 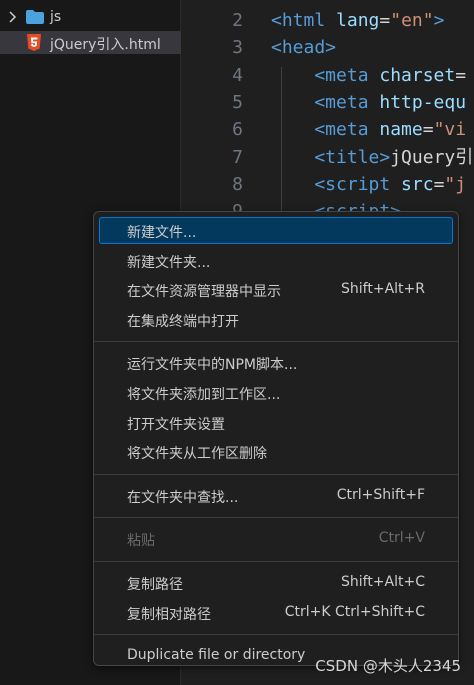 I want to click on line-number: 8, so click(x=237, y=184).